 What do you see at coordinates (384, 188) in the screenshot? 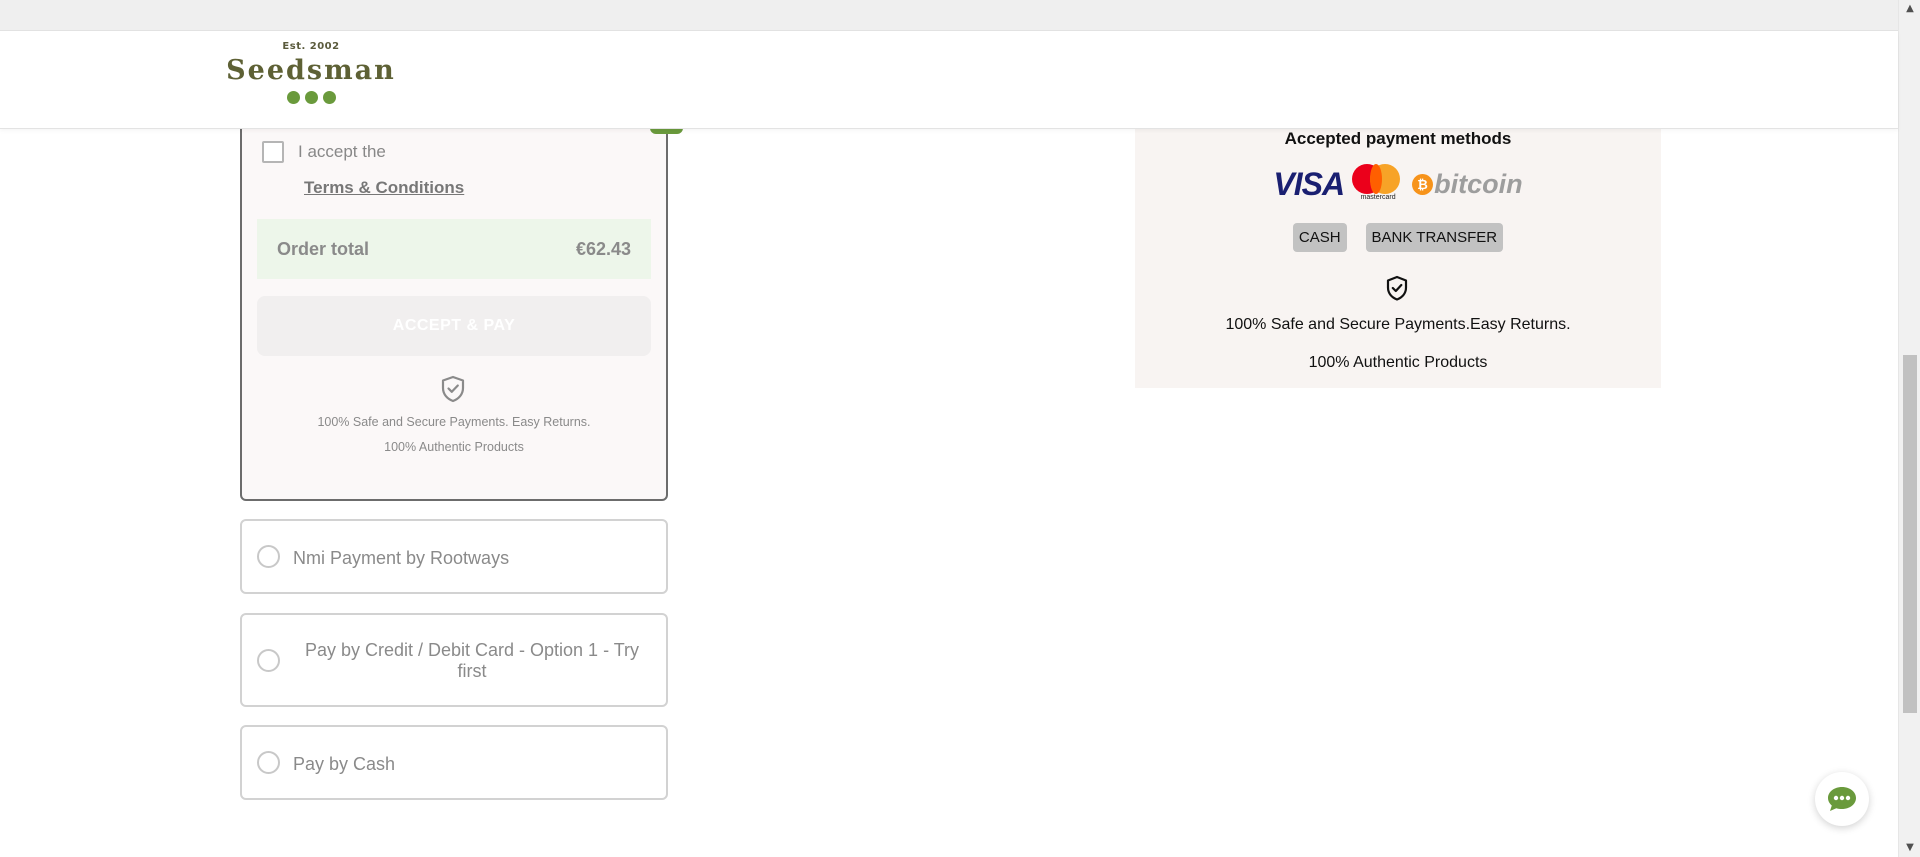
I see `terms-conditions-link: Terms & Conditions` at bounding box center [384, 188].